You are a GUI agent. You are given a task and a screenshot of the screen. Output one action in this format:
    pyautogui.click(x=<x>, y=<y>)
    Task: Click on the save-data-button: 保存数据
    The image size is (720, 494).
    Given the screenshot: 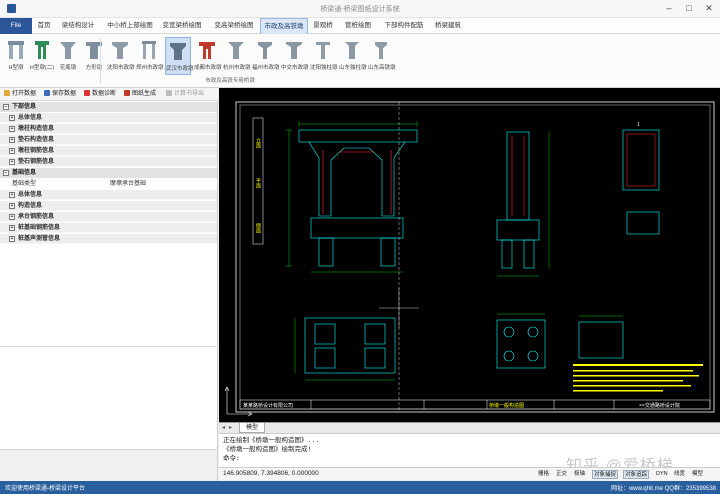 What is the action you would take?
    pyautogui.click(x=60, y=94)
    